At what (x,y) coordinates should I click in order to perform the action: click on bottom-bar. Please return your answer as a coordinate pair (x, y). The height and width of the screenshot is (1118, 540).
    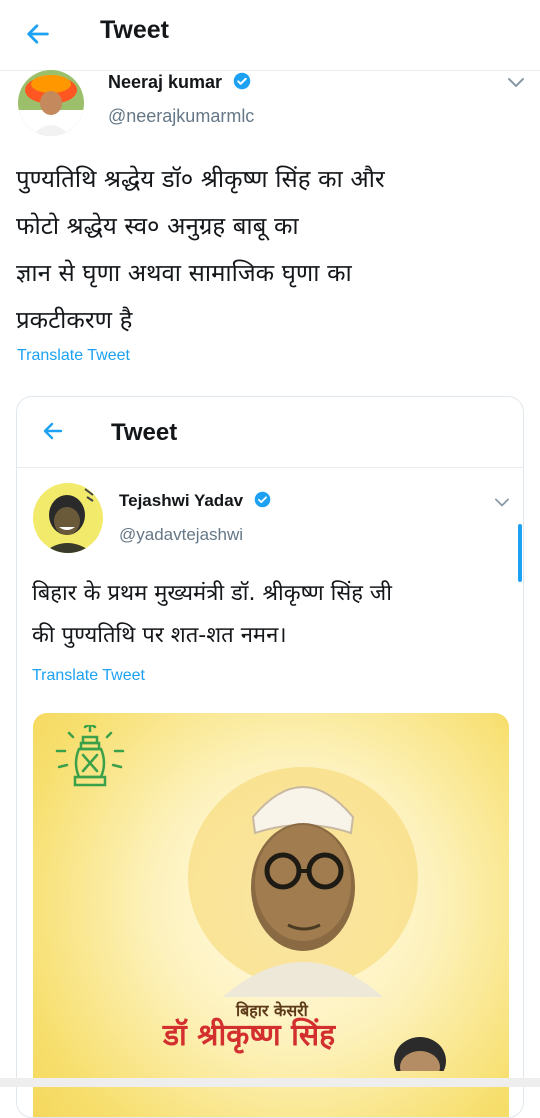
    Looking at the image, I should click on (270, 1082).